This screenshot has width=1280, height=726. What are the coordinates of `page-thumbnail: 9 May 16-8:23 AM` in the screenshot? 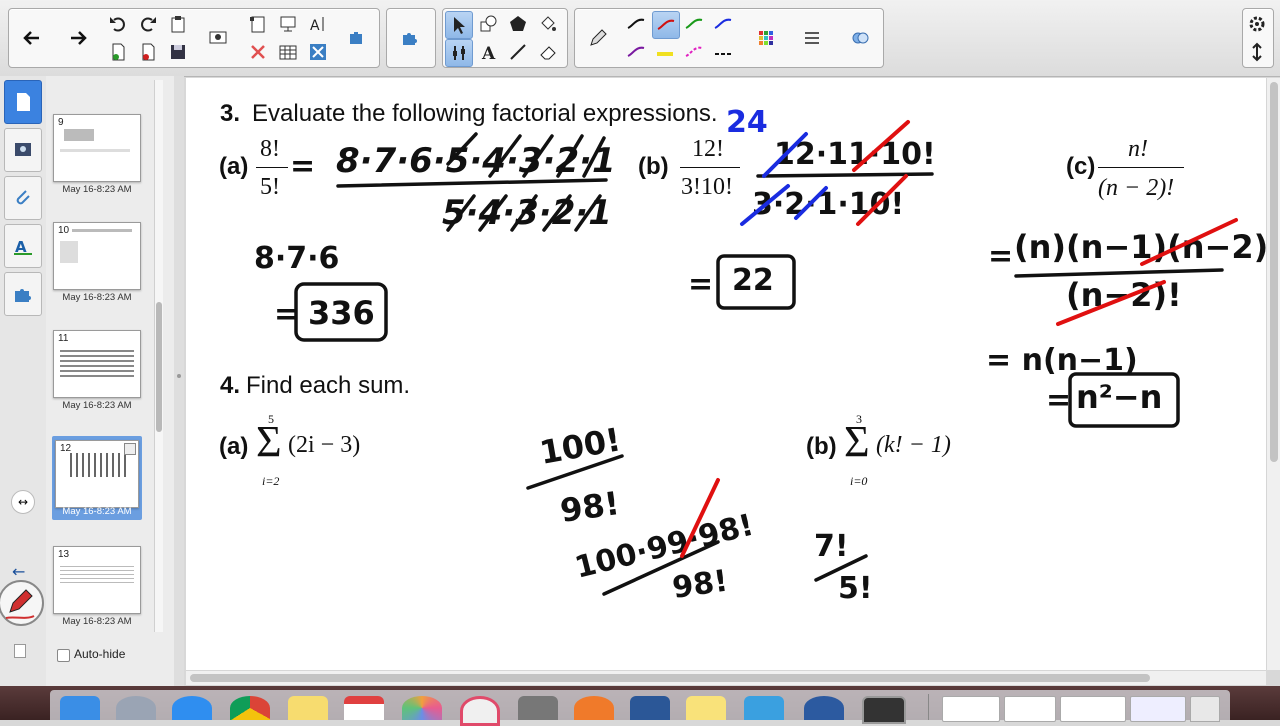 It's located at (97, 157).